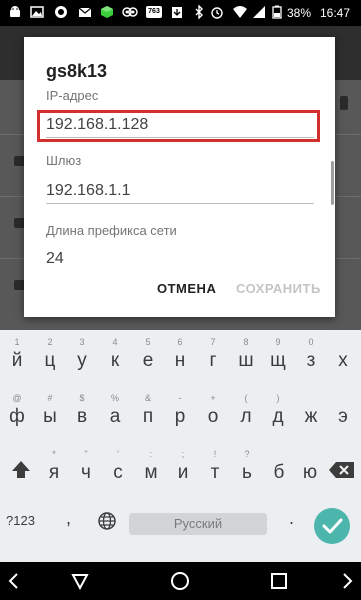 The height and width of the screenshot is (600, 361). I want to click on key-з: 0з, so click(311, 357).